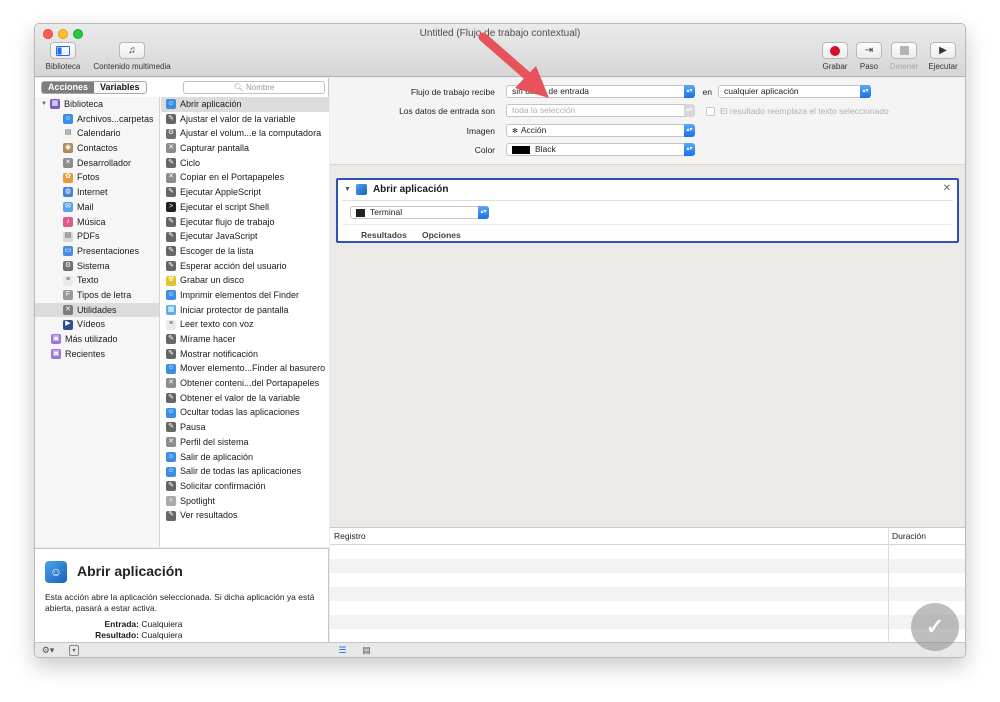 The width and height of the screenshot is (1000, 702). I want to click on action-item: ✎ Obtener el valor de la variable, so click(245, 398).